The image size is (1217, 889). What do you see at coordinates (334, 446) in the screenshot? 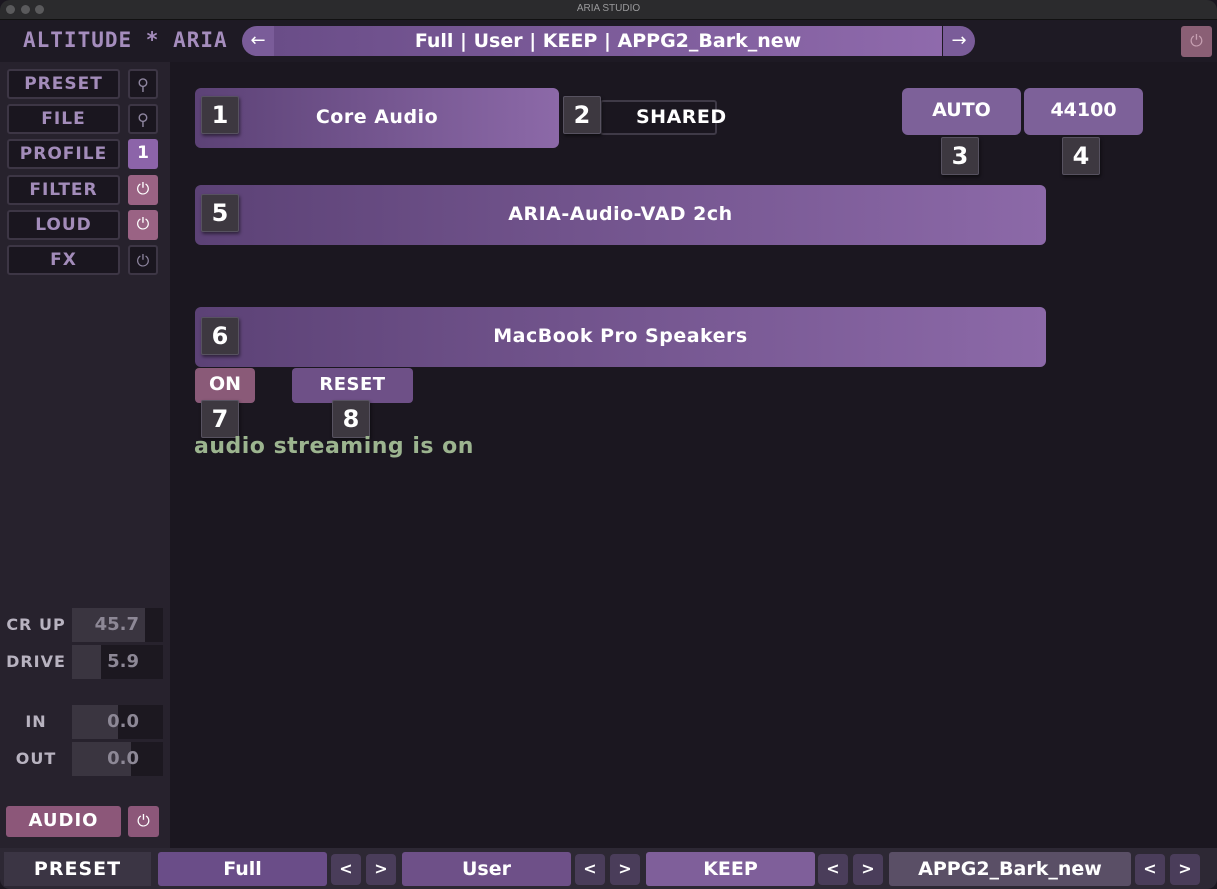
I see `status-text: audio streaming is on` at bounding box center [334, 446].